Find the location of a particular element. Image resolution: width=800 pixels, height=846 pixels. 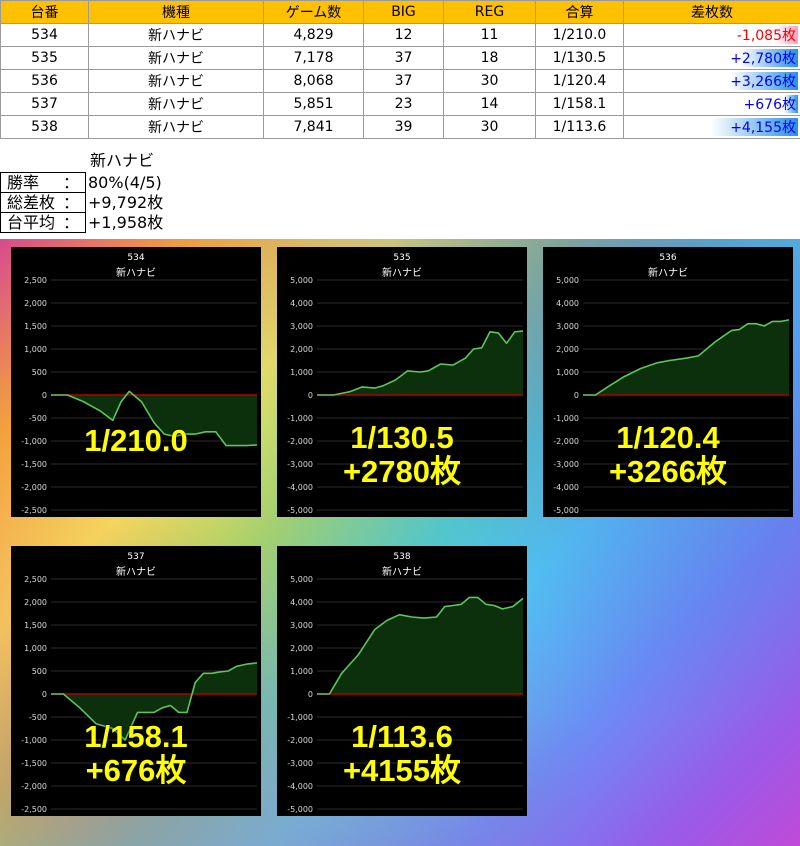

cell-machine: 537 is located at coordinates (44, 104).